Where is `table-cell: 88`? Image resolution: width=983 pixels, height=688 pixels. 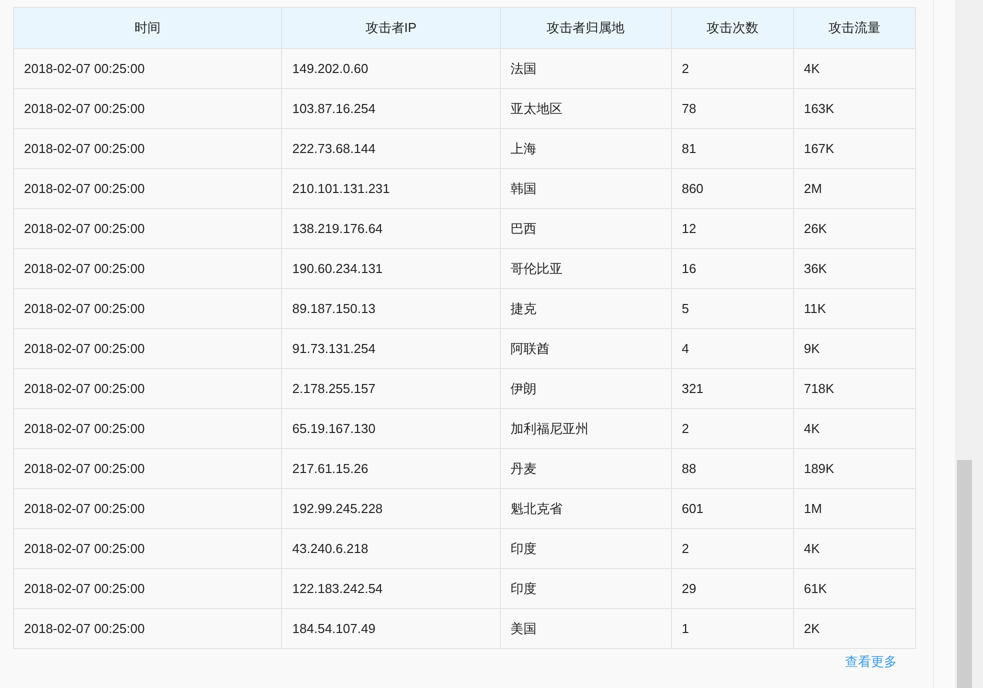 table-cell: 88 is located at coordinates (732, 468).